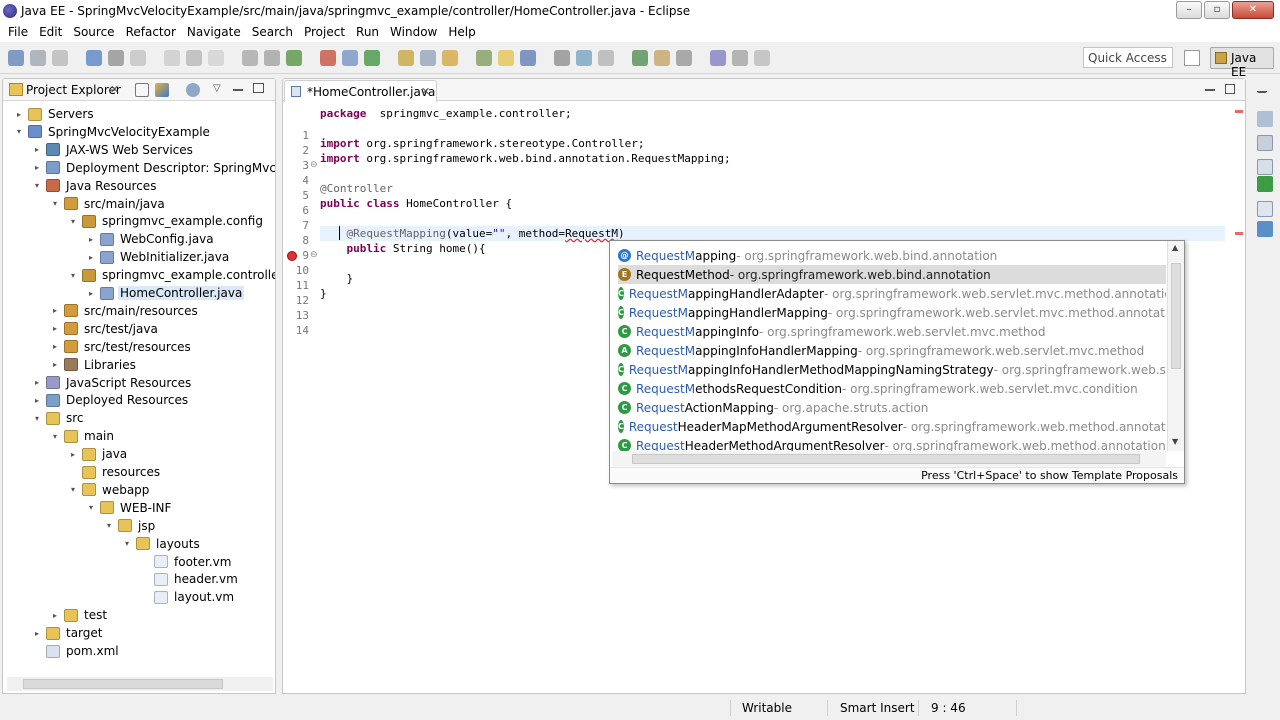 This screenshot has height=720, width=1280. Describe the element at coordinates (113, 150) in the screenshot. I see `tree-item-jax-ws-web-services: ▸ JAX-WS Web Services` at that location.